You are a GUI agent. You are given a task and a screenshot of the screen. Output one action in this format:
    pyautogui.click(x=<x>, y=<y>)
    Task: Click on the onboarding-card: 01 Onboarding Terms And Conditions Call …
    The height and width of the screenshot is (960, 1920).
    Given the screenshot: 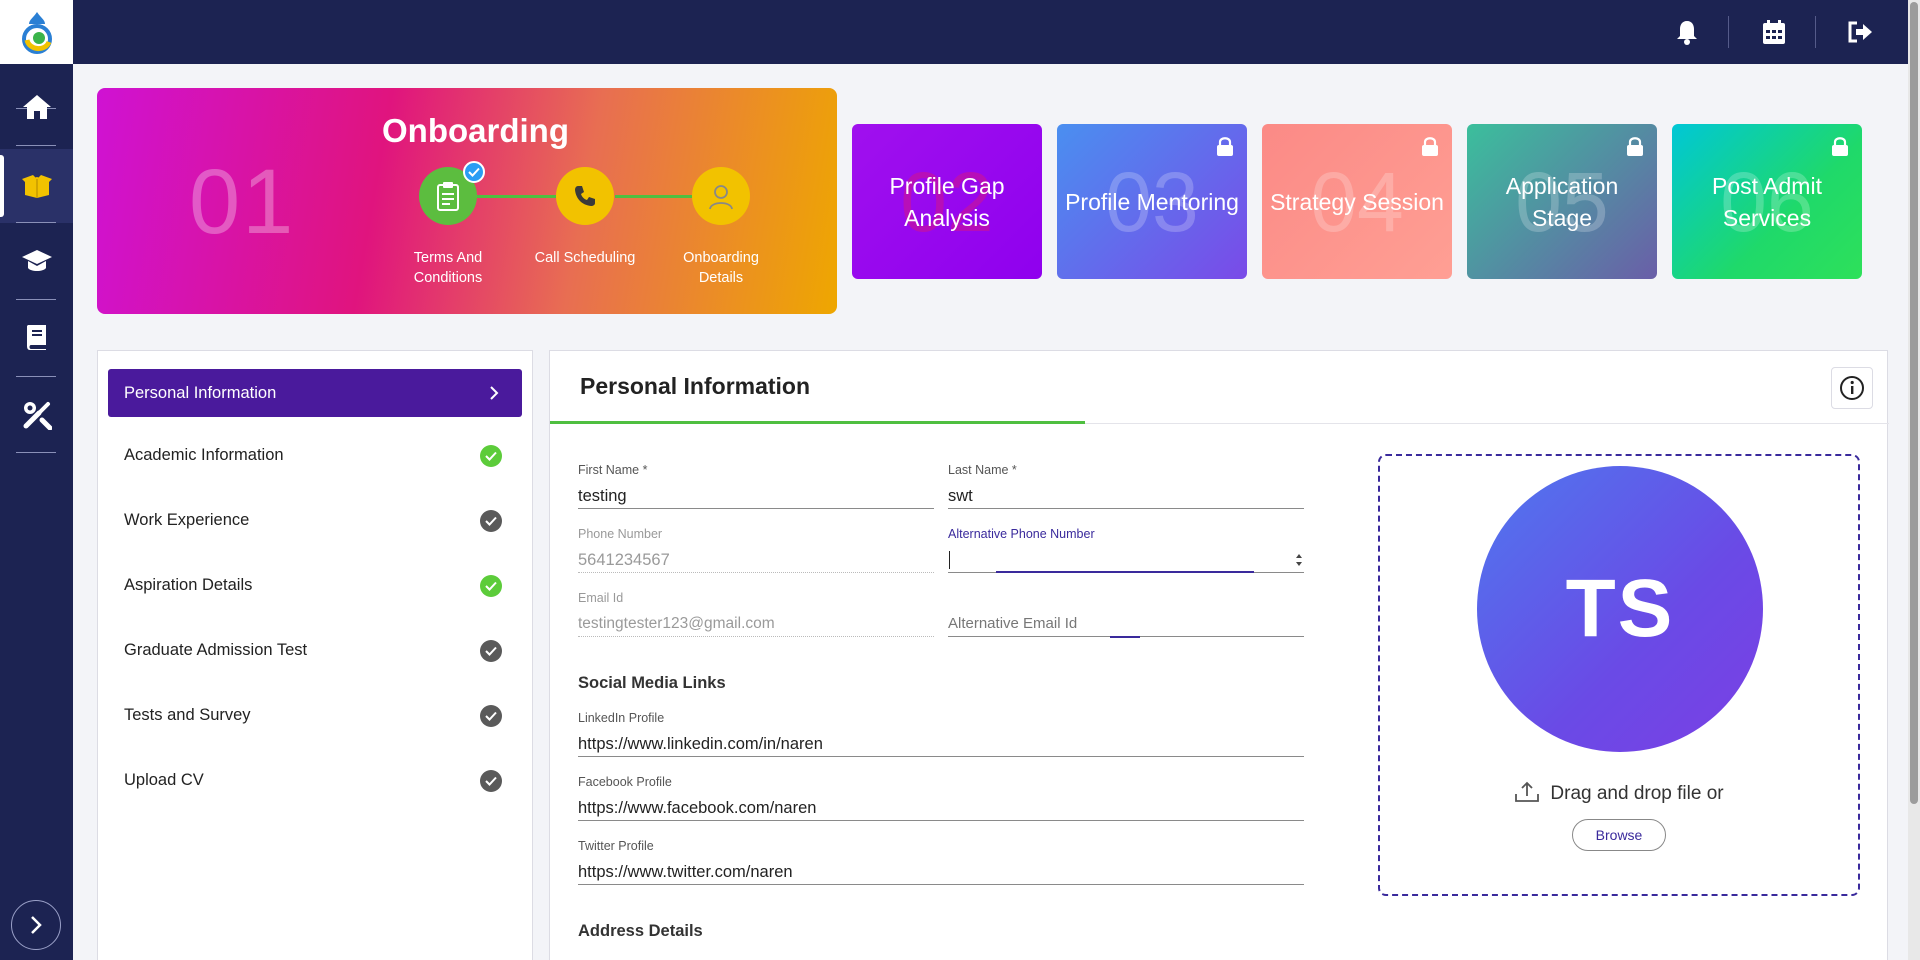 What is the action you would take?
    pyautogui.click(x=467, y=201)
    